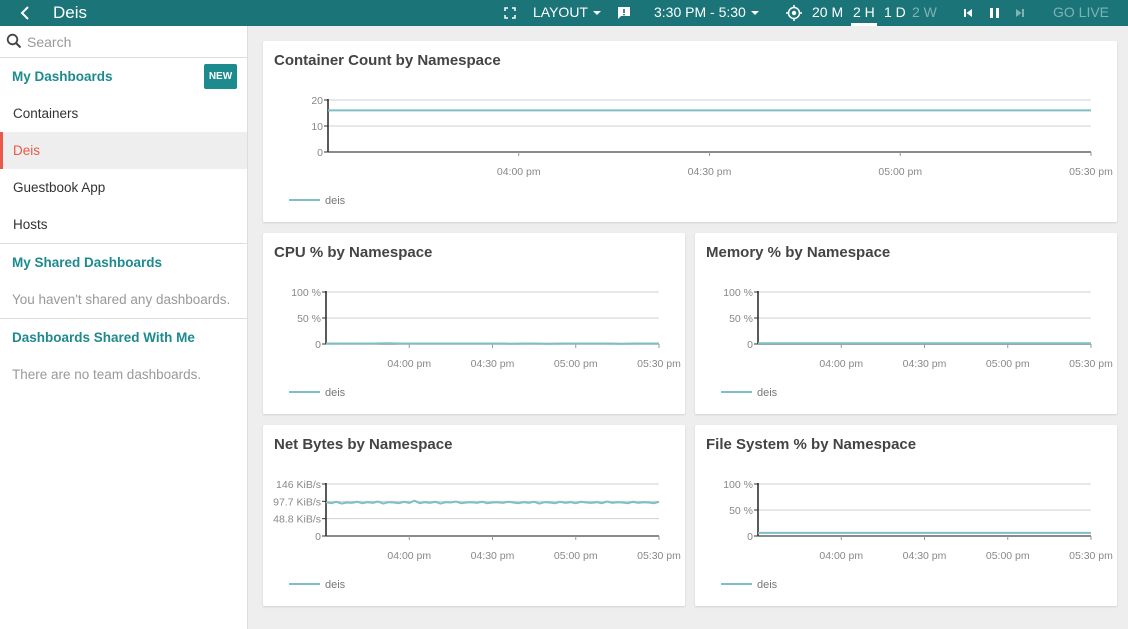  I want to click on fullscreen-icon, so click(510, 13).